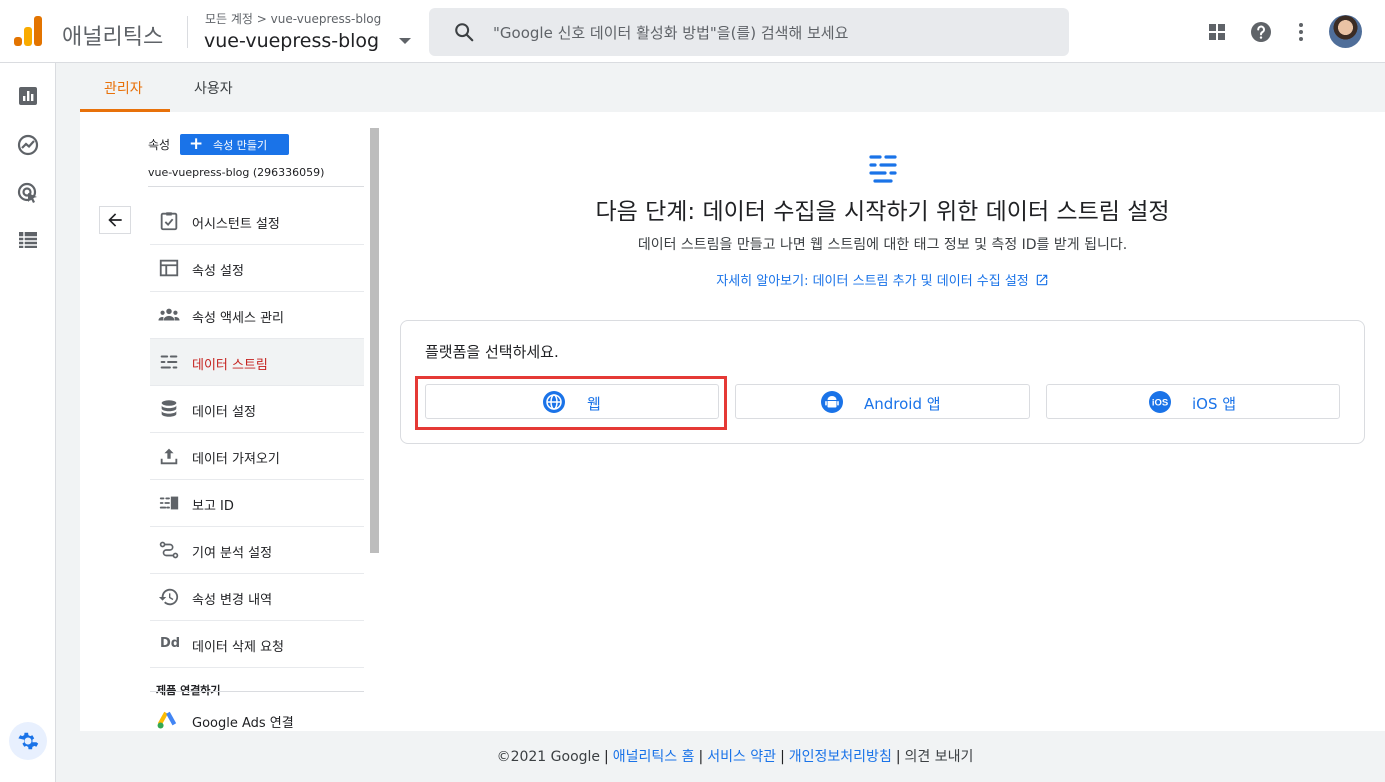 Image resolution: width=1385 pixels, height=782 pixels. What do you see at coordinates (571, 403) in the screenshot?
I see `highlight-box` at bounding box center [571, 403].